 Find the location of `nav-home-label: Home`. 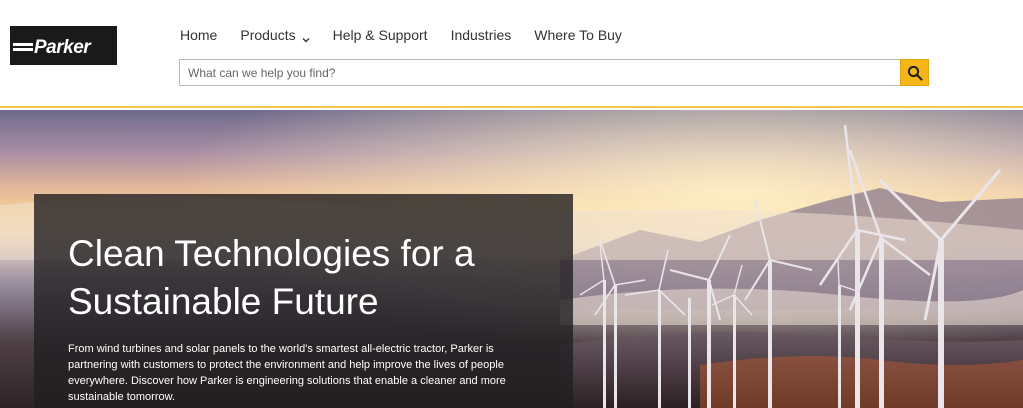

nav-home-label: Home is located at coordinates (199, 35).